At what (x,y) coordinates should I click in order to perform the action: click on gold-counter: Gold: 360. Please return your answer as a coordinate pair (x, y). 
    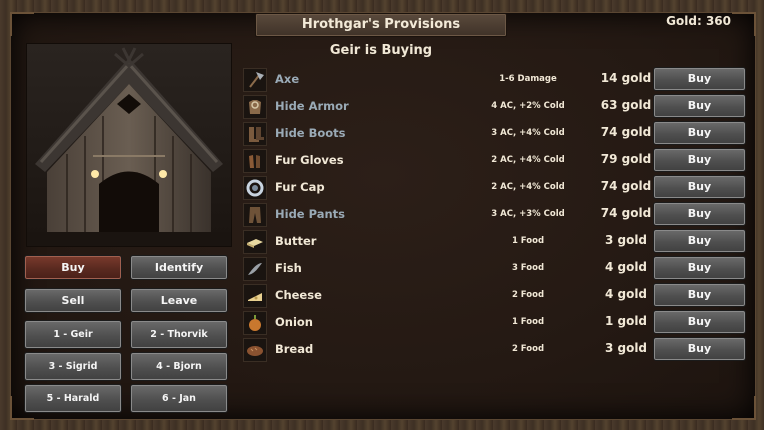
    Looking at the image, I should click on (698, 21).